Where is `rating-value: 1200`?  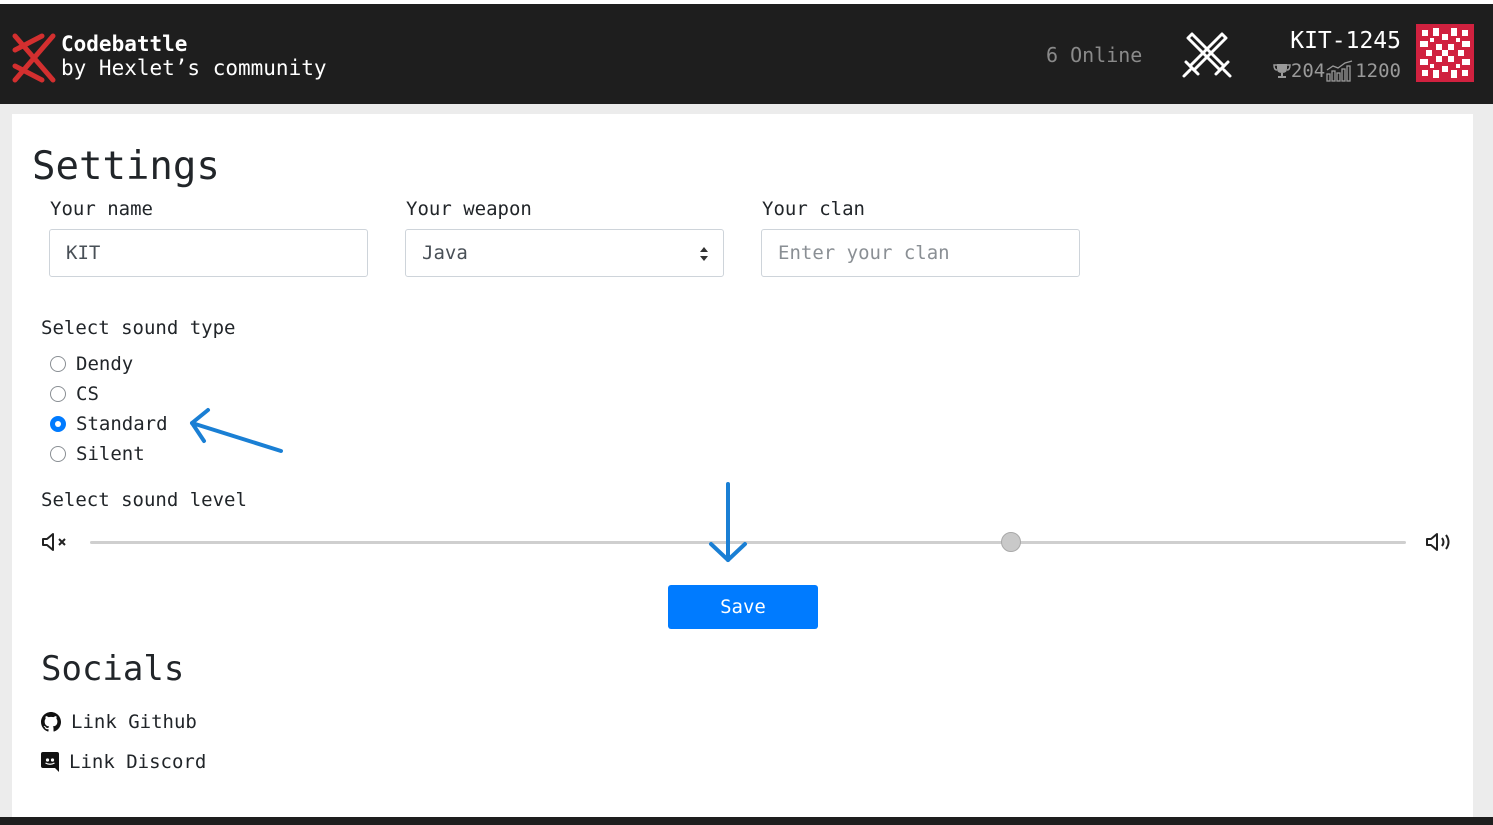 rating-value: 1200 is located at coordinates (1378, 71).